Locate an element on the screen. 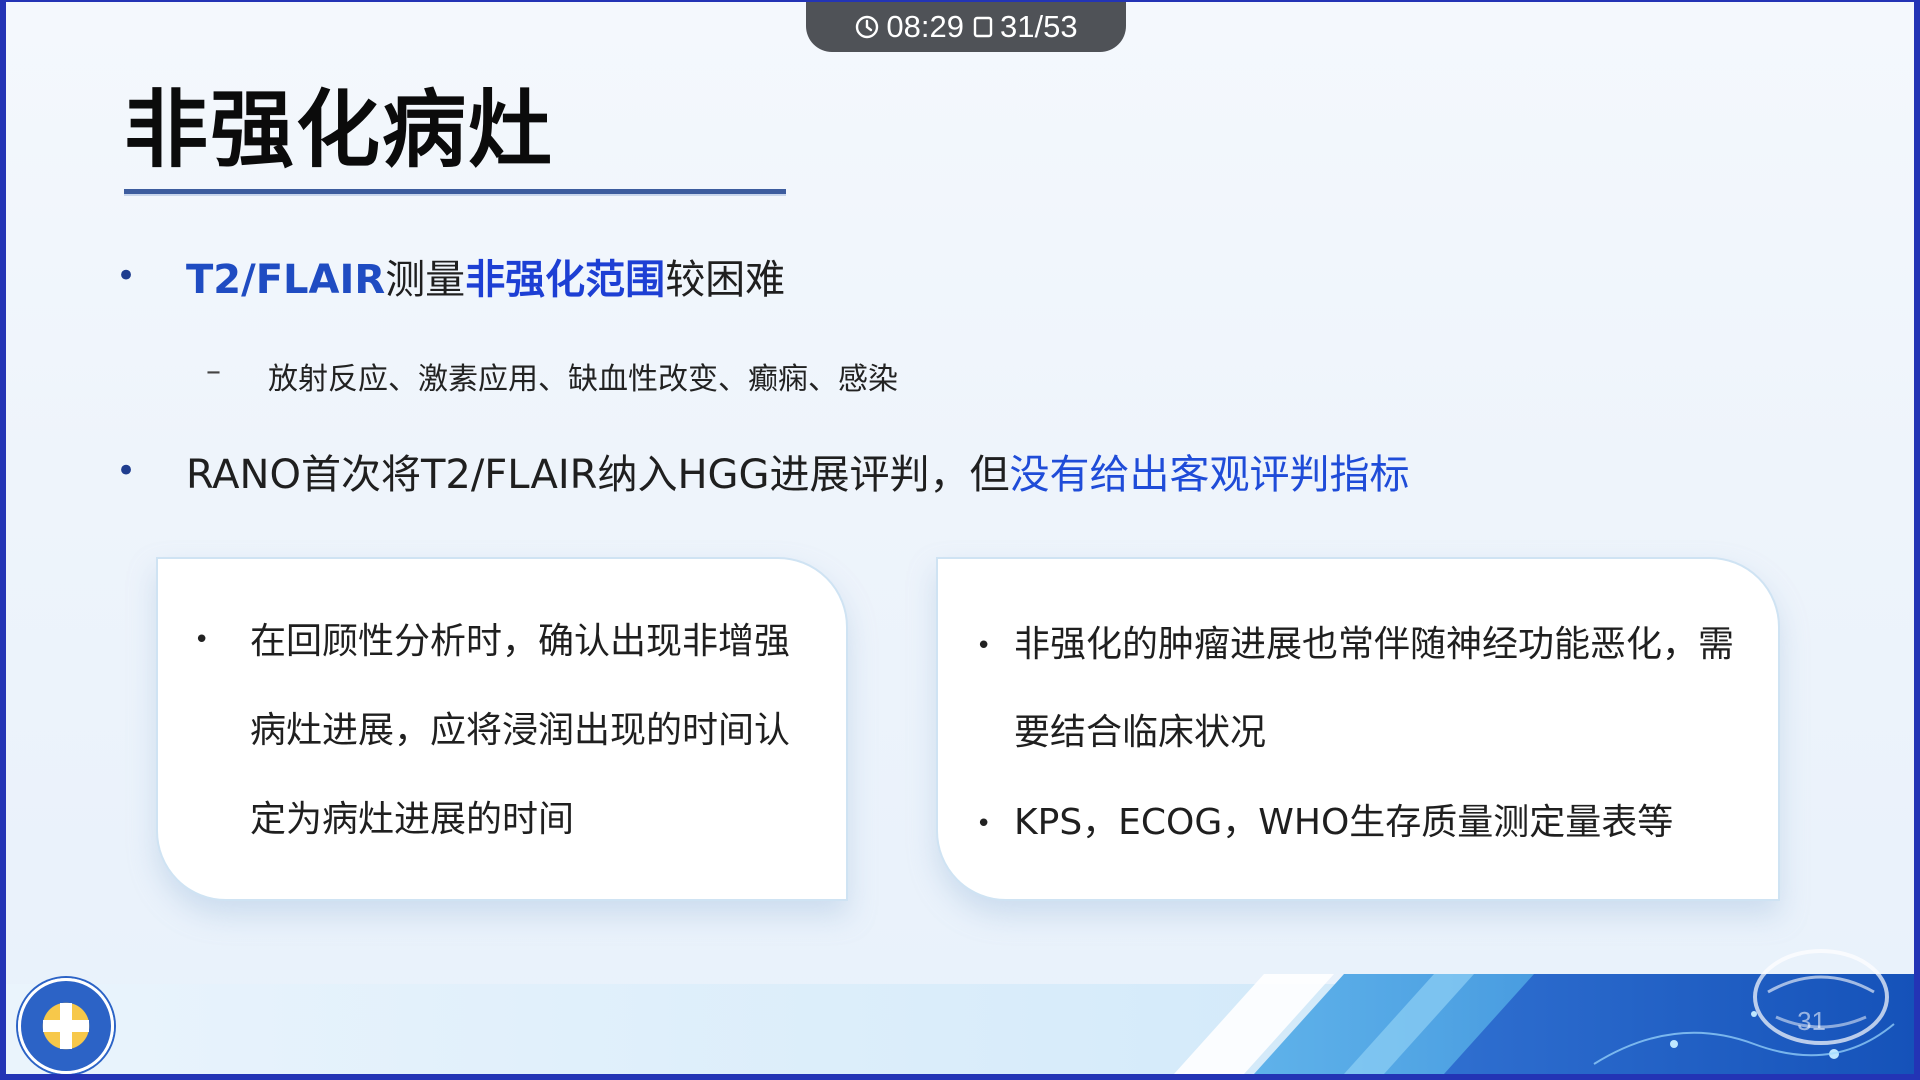  bullet1-highlight: 非强化范围 is located at coordinates (565, 280).